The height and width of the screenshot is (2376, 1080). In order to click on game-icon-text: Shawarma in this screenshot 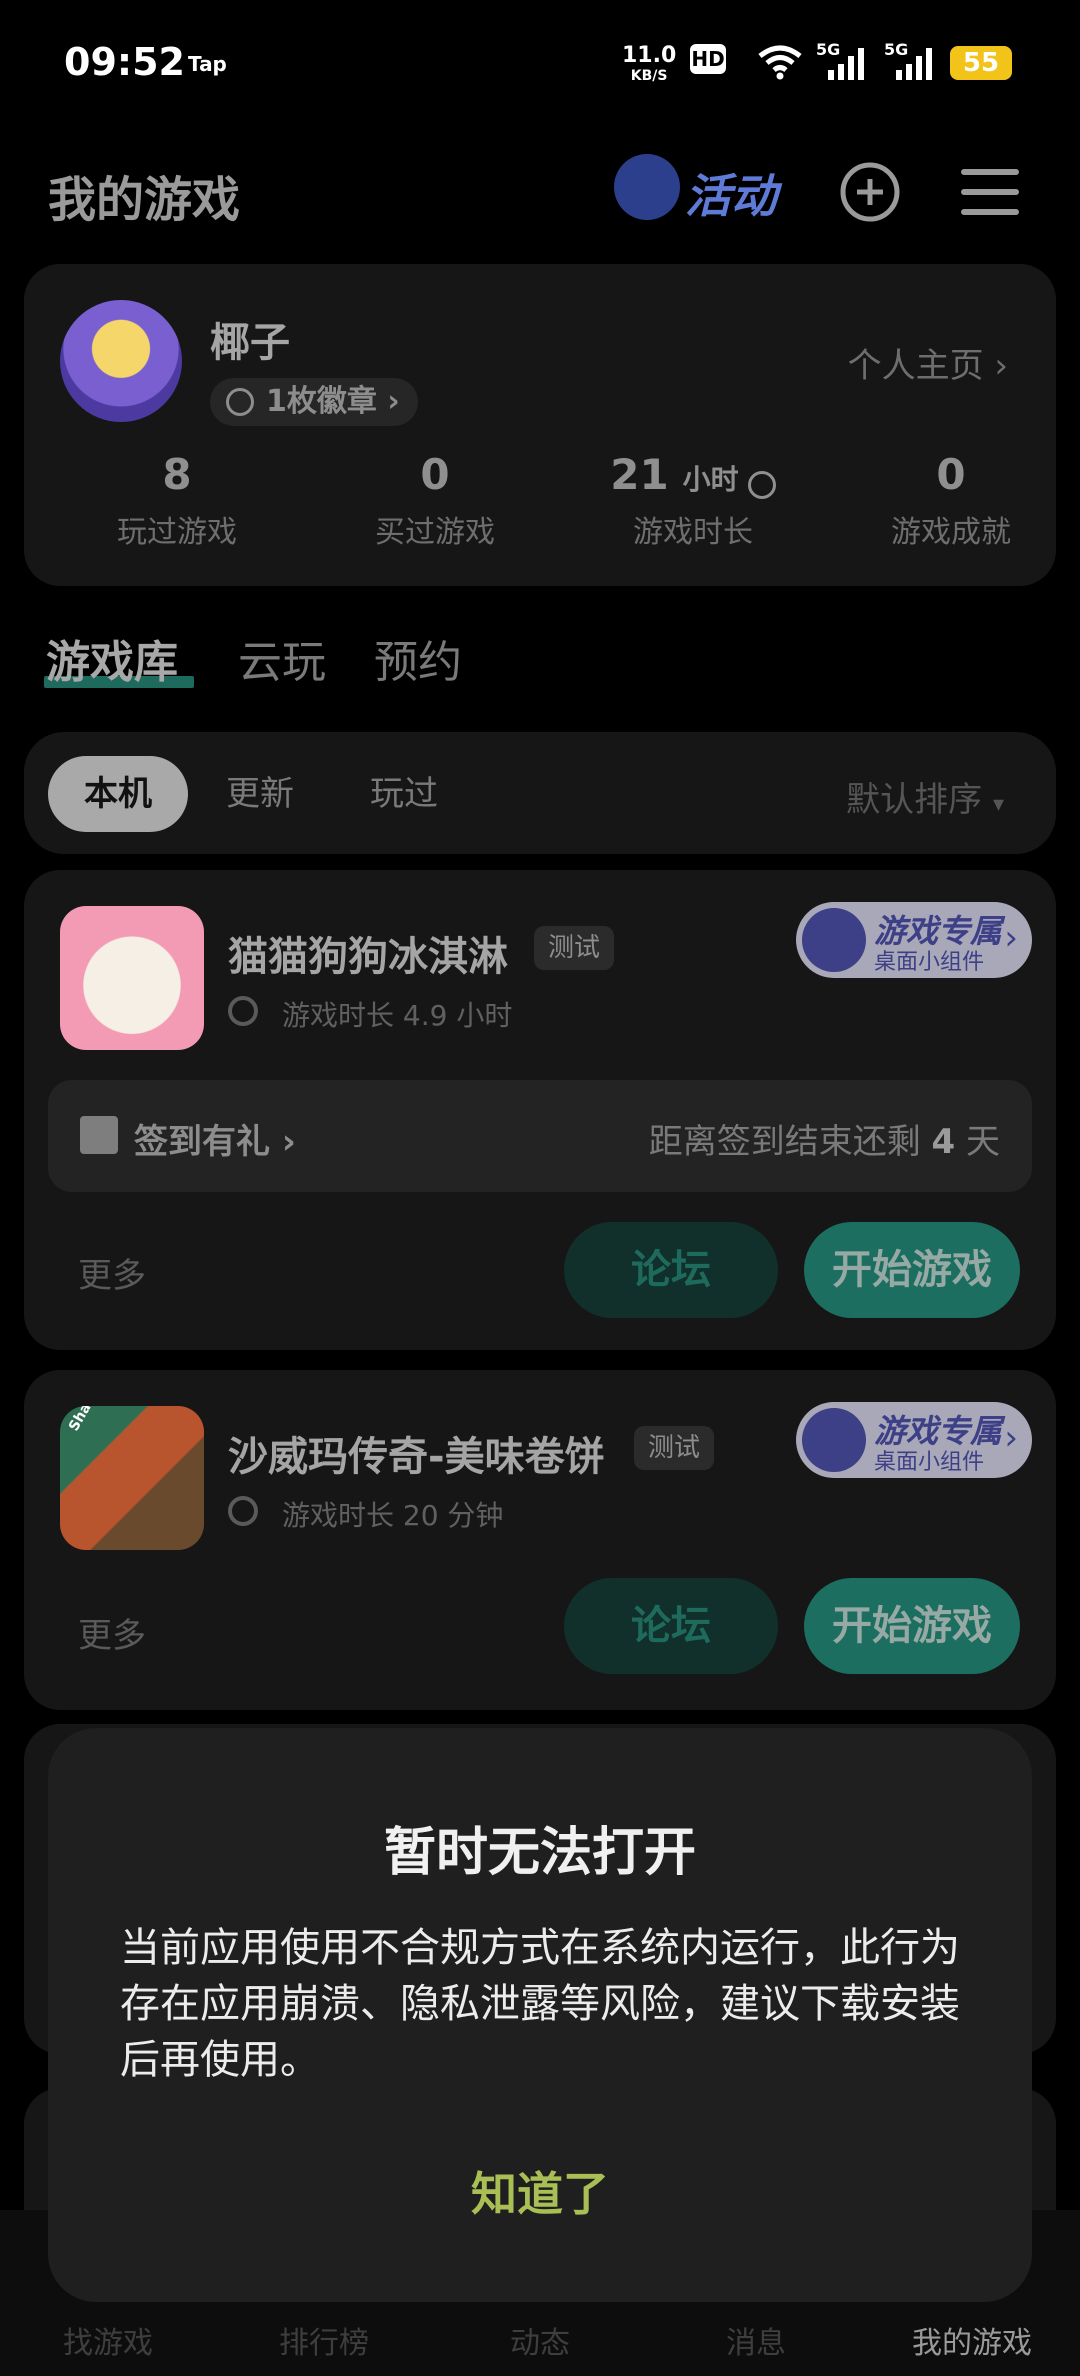, I will do `click(93, 1420)`.